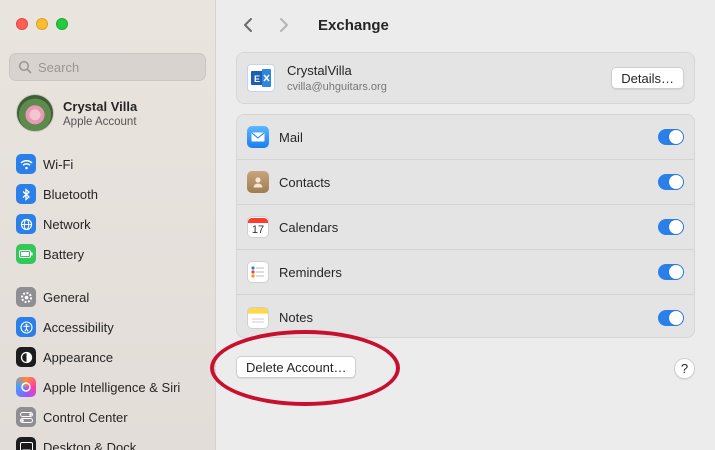 The height and width of the screenshot is (450, 715). I want to click on forward-button, so click(284, 25).